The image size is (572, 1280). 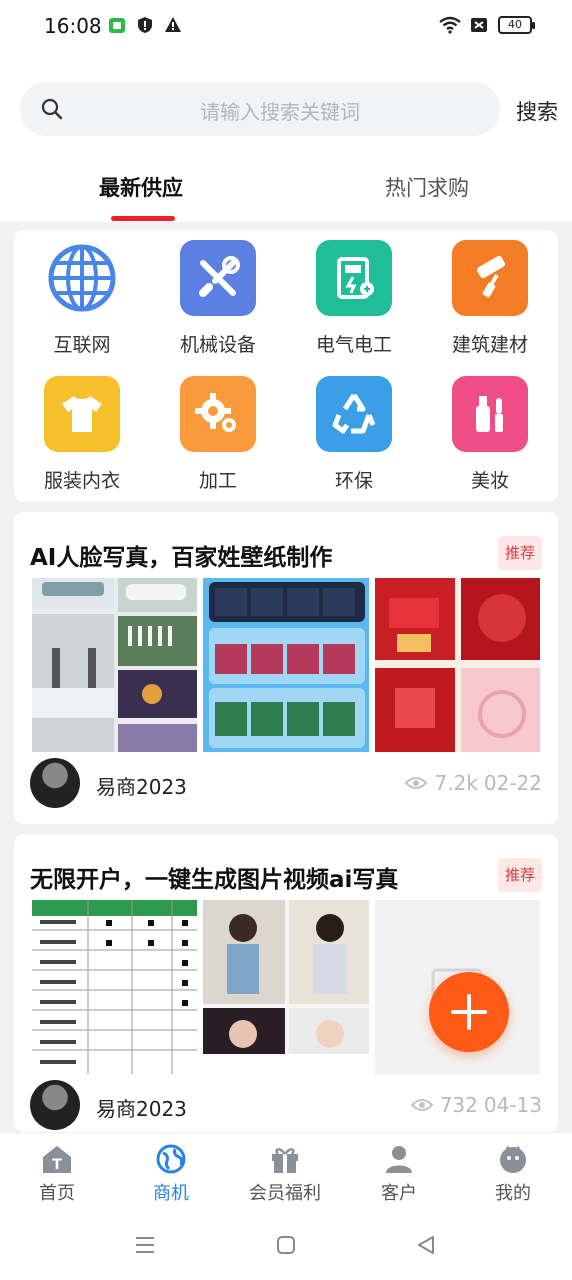 I want to click on bottom-nav: T 首页 商机 会员福利 客户 我的, so click(x=286, y=1171).